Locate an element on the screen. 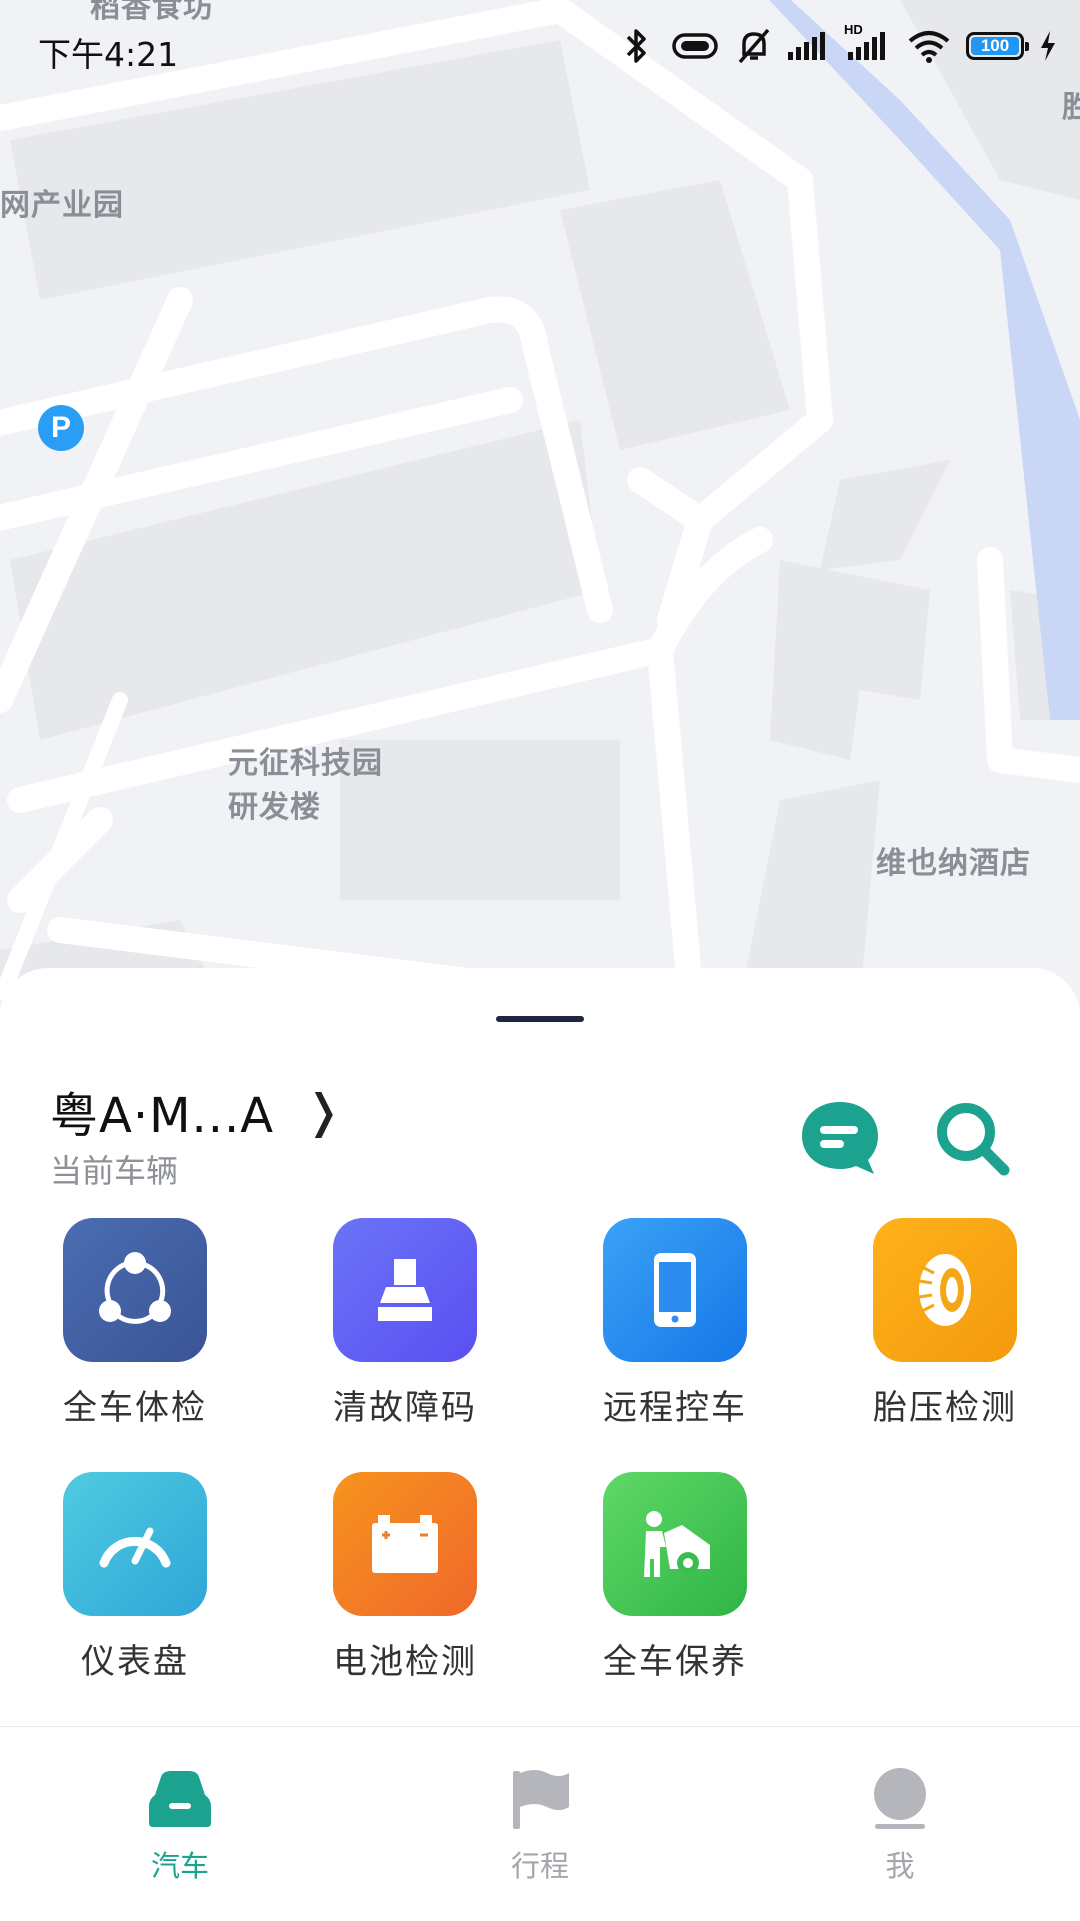 The width and height of the screenshot is (1080, 1921). car-icon is located at coordinates (180, 1799).